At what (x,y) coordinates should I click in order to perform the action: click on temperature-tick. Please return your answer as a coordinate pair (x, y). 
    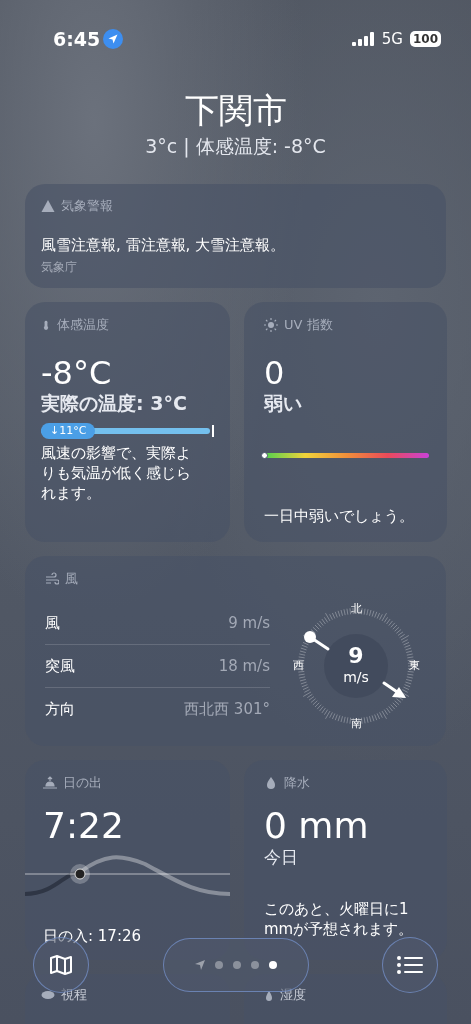
    Looking at the image, I should click on (213, 431).